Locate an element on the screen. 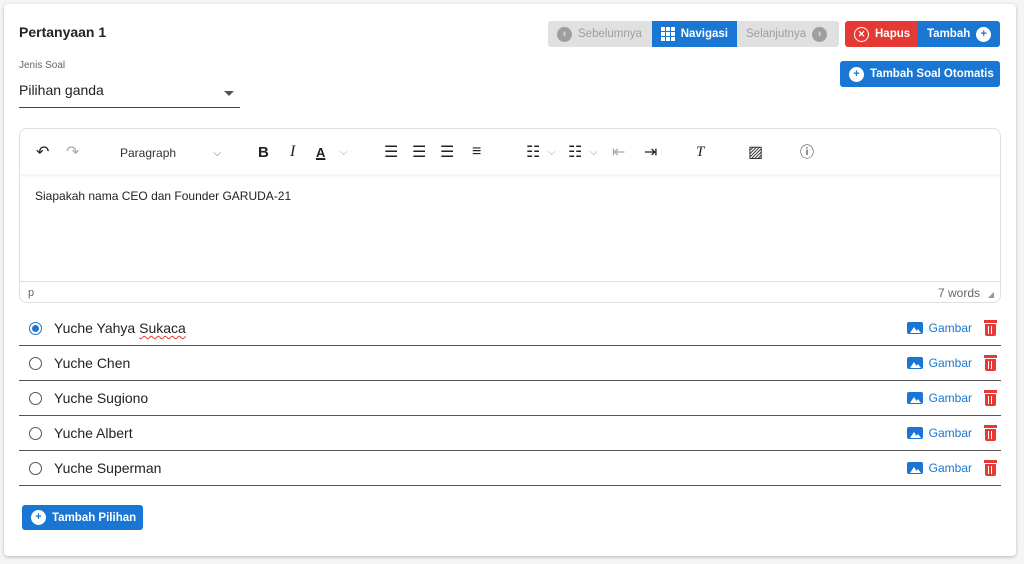  caret-down-icon is located at coordinates (229, 93).